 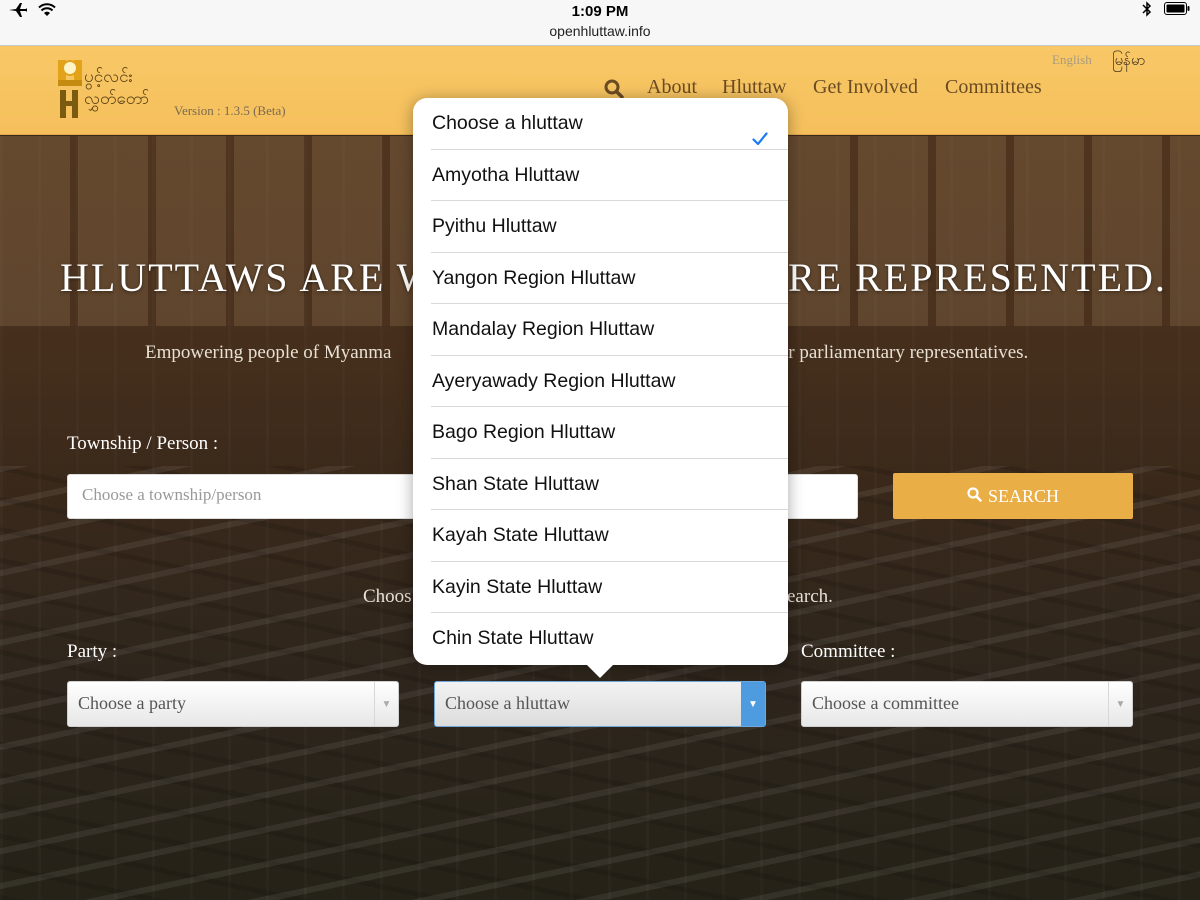 I want to click on nav-committees: Committees, so click(x=993, y=87).